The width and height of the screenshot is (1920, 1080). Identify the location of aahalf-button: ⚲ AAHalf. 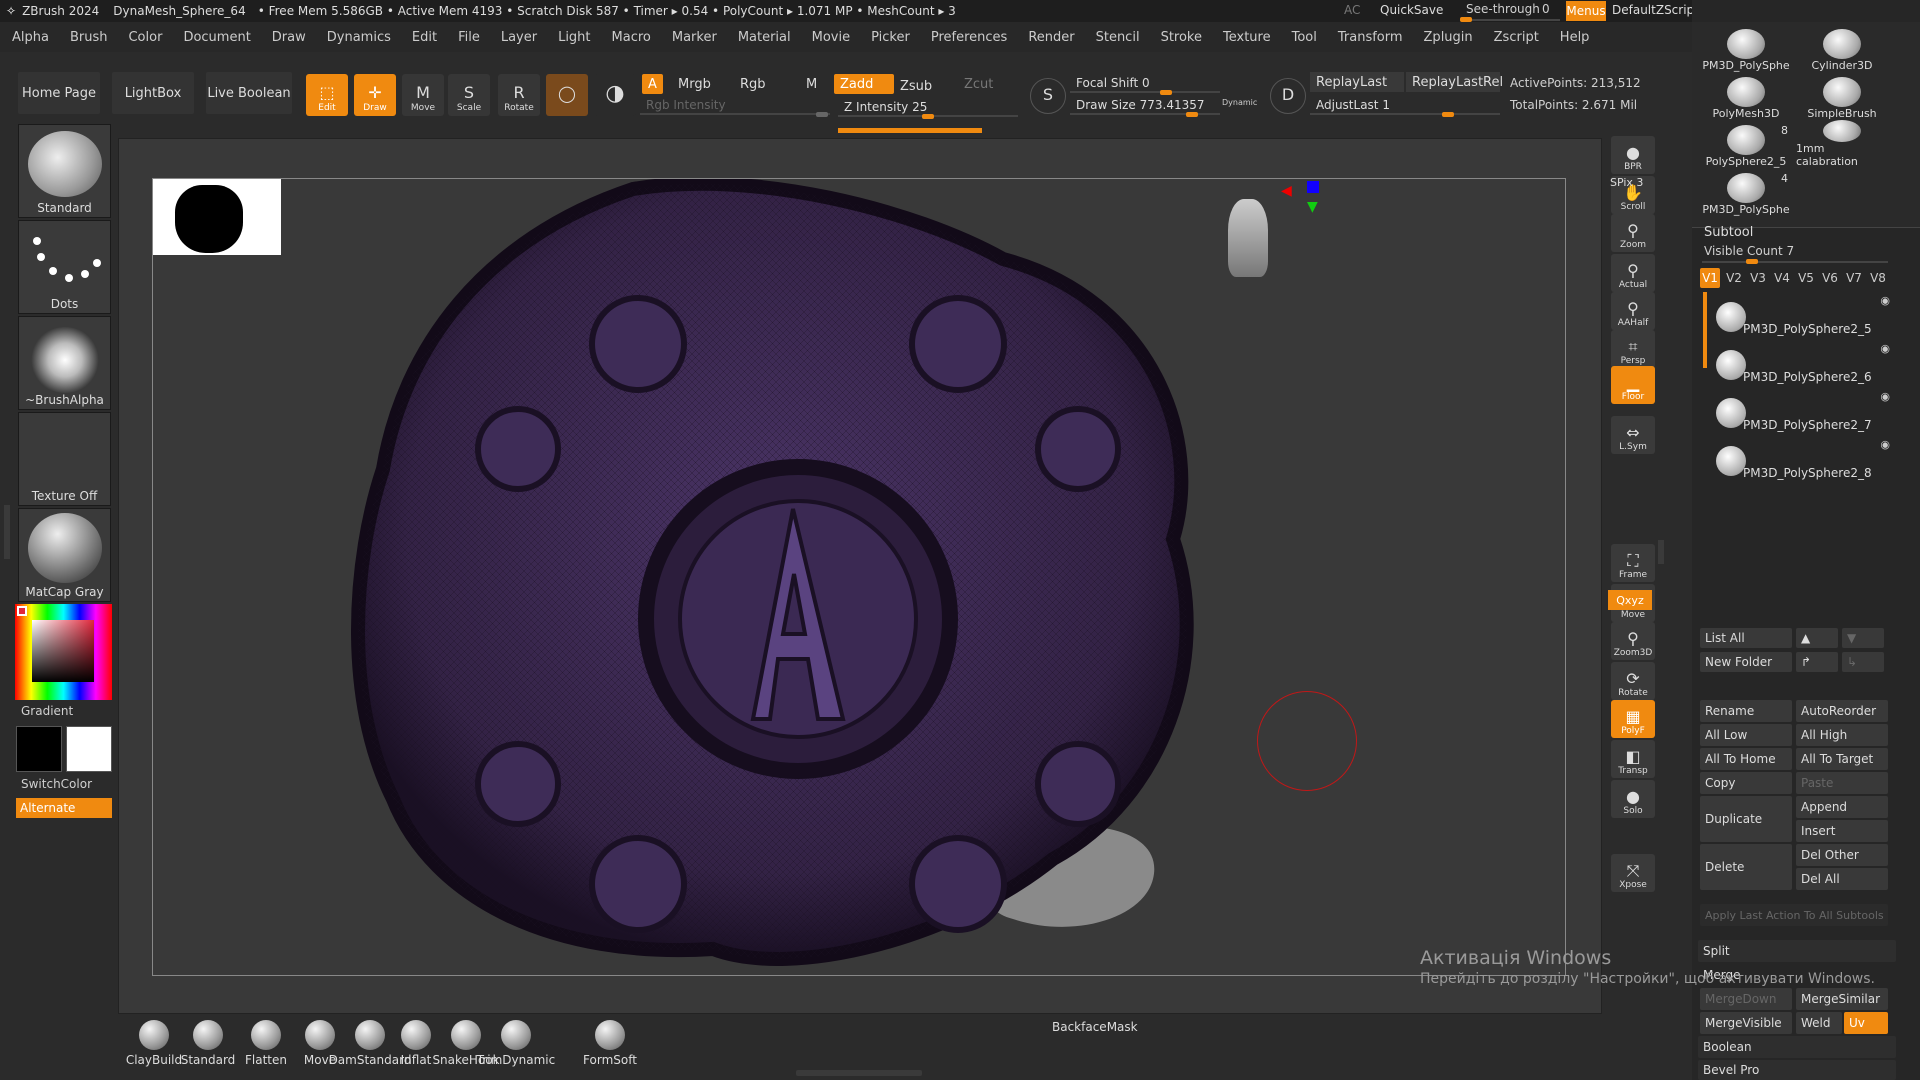
(1633, 311).